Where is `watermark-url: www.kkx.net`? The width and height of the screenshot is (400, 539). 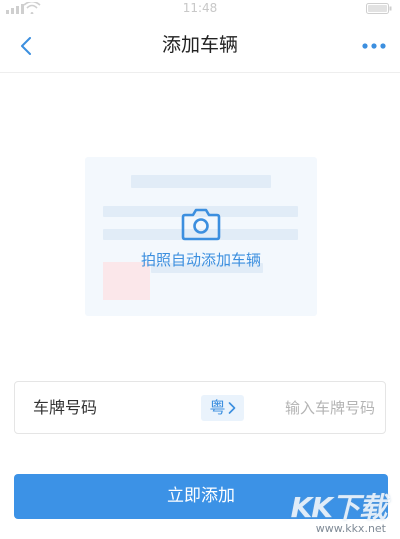 watermark-url: www.kkx.net is located at coordinates (350, 528).